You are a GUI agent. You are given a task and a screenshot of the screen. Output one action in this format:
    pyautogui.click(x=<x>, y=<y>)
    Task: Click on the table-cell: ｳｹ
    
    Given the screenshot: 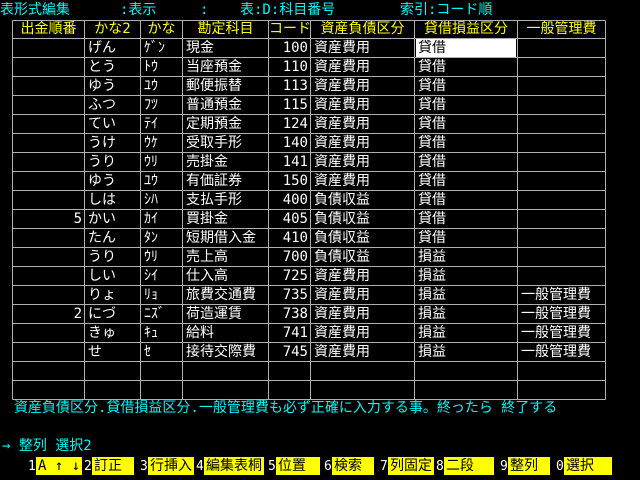 What is the action you would take?
    pyautogui.click(x=162, y=143)
    